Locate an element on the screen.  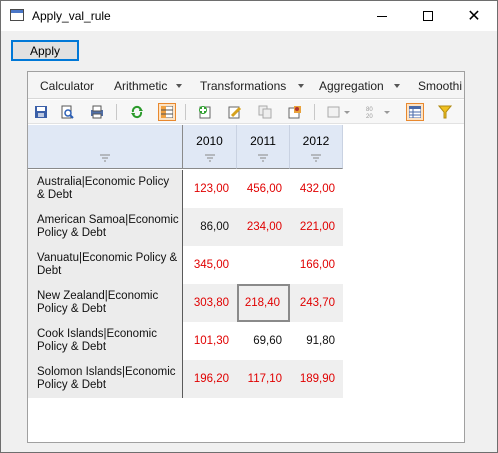
svg-text: 20 is located at coordinates (369, 116).